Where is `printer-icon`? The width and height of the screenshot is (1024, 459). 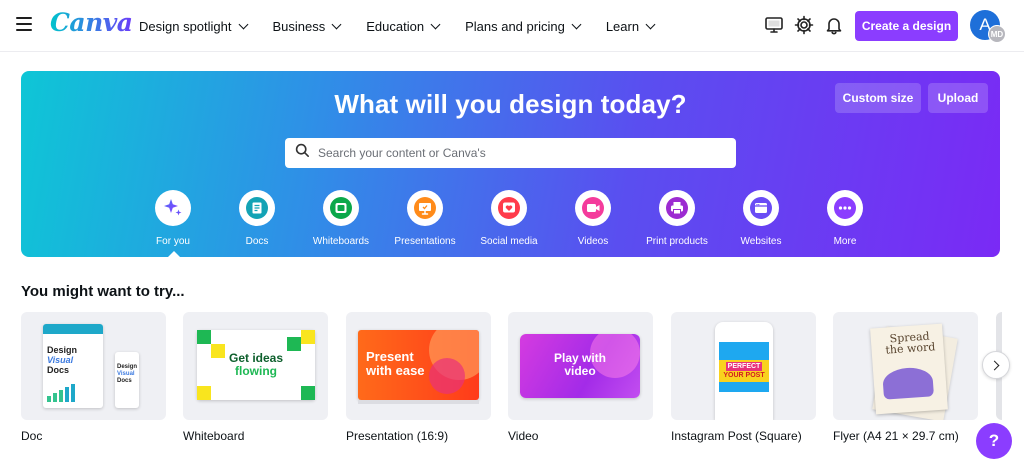
printer-icon is located at coordinates (677, 208).